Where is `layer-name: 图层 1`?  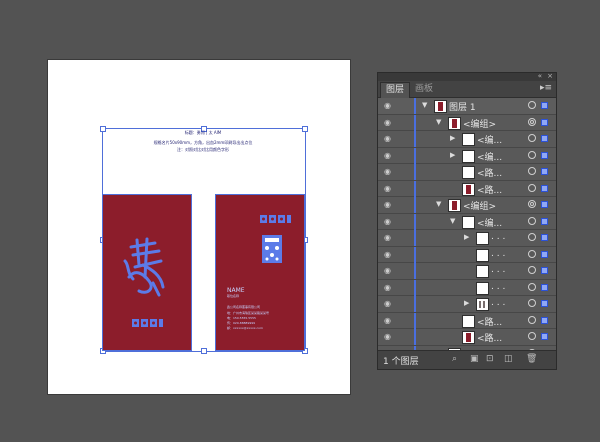
layer-name: 图层 1 is located at coordinates (462, 106).